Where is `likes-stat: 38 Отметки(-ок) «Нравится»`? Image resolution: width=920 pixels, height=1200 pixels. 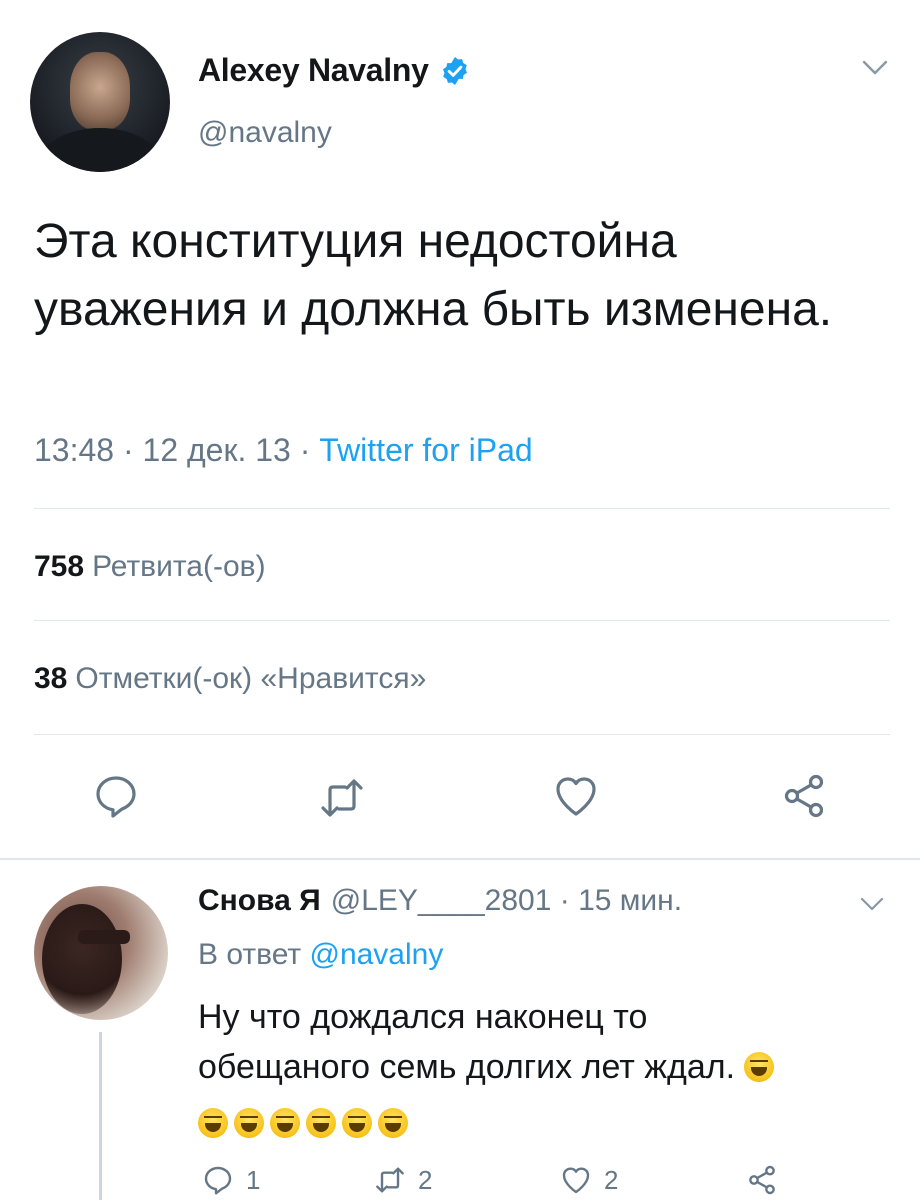 likes-stat: 38 Отметки(-ок) «Нравится» is located at coordinates (230, 679).